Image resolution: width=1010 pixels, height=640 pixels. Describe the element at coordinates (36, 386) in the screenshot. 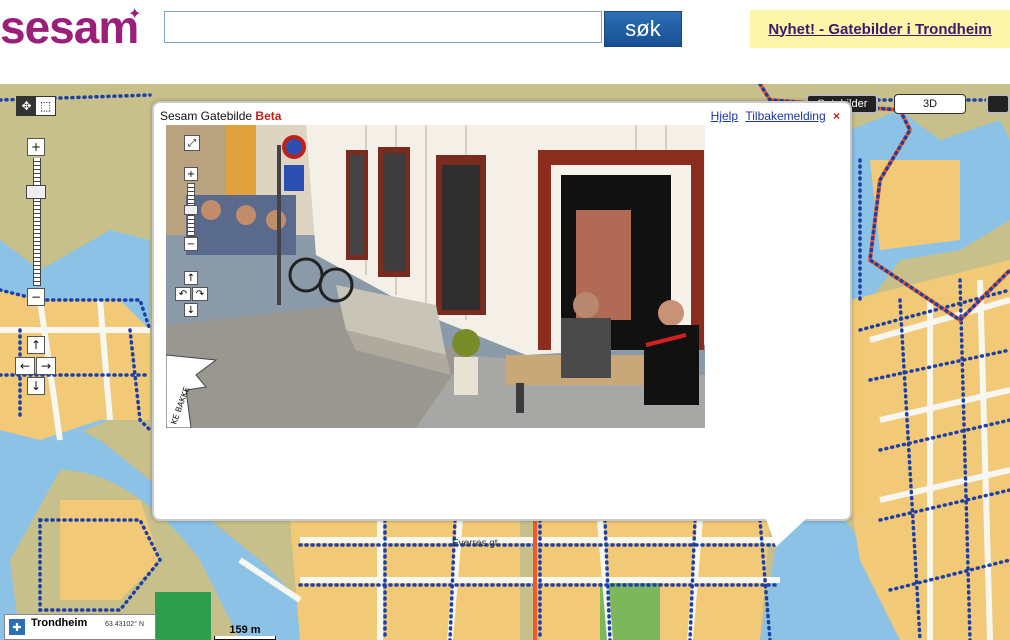

I see `pan-down-button: ↓` at that location.